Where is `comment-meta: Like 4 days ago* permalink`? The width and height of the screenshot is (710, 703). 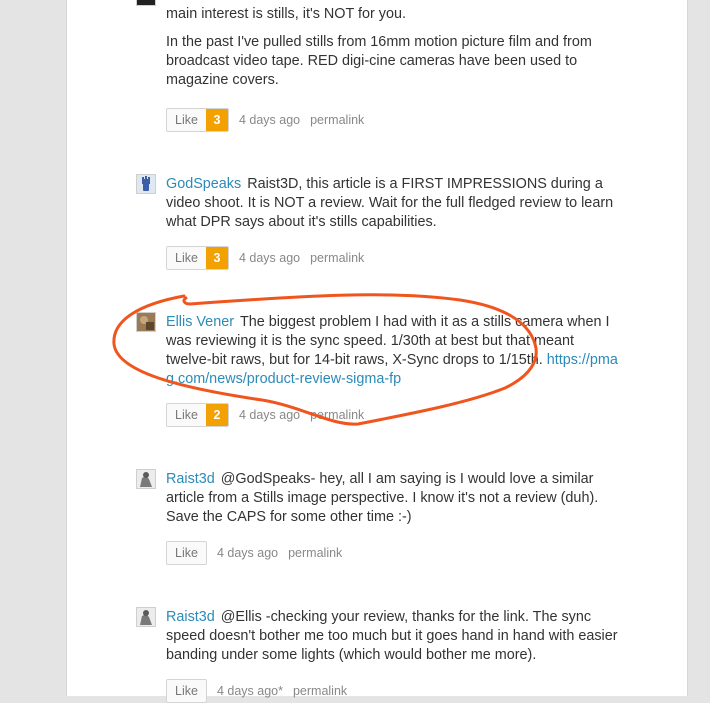 comment-meta: Like 4 days ago* permalink is located at coordinates (256, 691).